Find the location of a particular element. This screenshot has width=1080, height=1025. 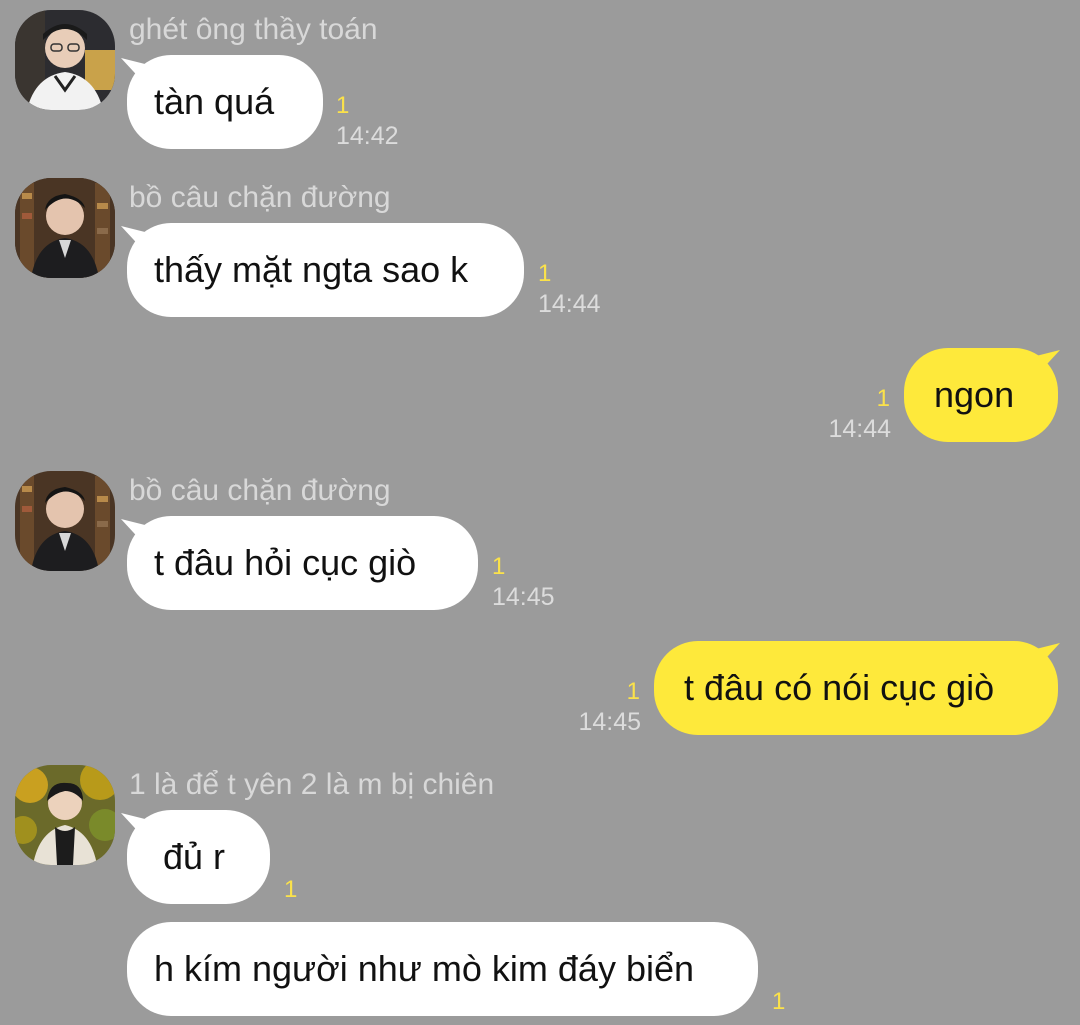

message-bubble-outgoing: t đâu có nói cục giò is located at coordinates (856, 688).